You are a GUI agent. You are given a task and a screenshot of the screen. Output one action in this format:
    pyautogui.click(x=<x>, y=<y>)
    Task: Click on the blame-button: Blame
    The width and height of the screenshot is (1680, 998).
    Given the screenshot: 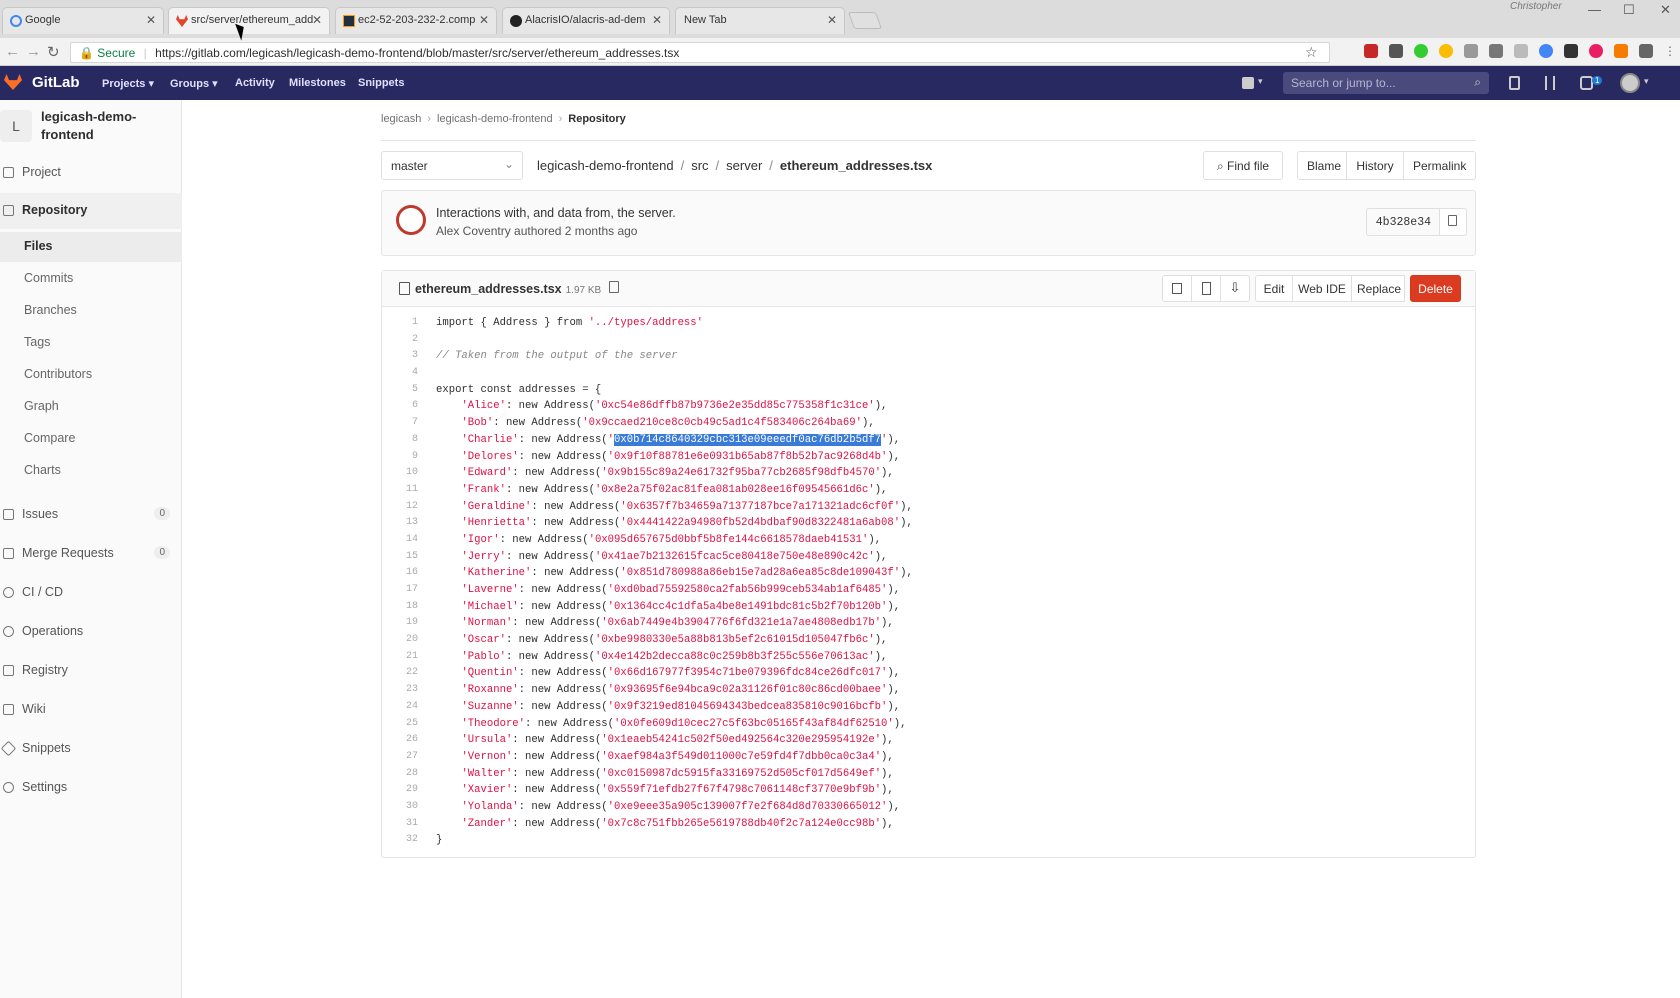 What is the action you would take?
    pyautogui.click(x=1322, y=165)
    